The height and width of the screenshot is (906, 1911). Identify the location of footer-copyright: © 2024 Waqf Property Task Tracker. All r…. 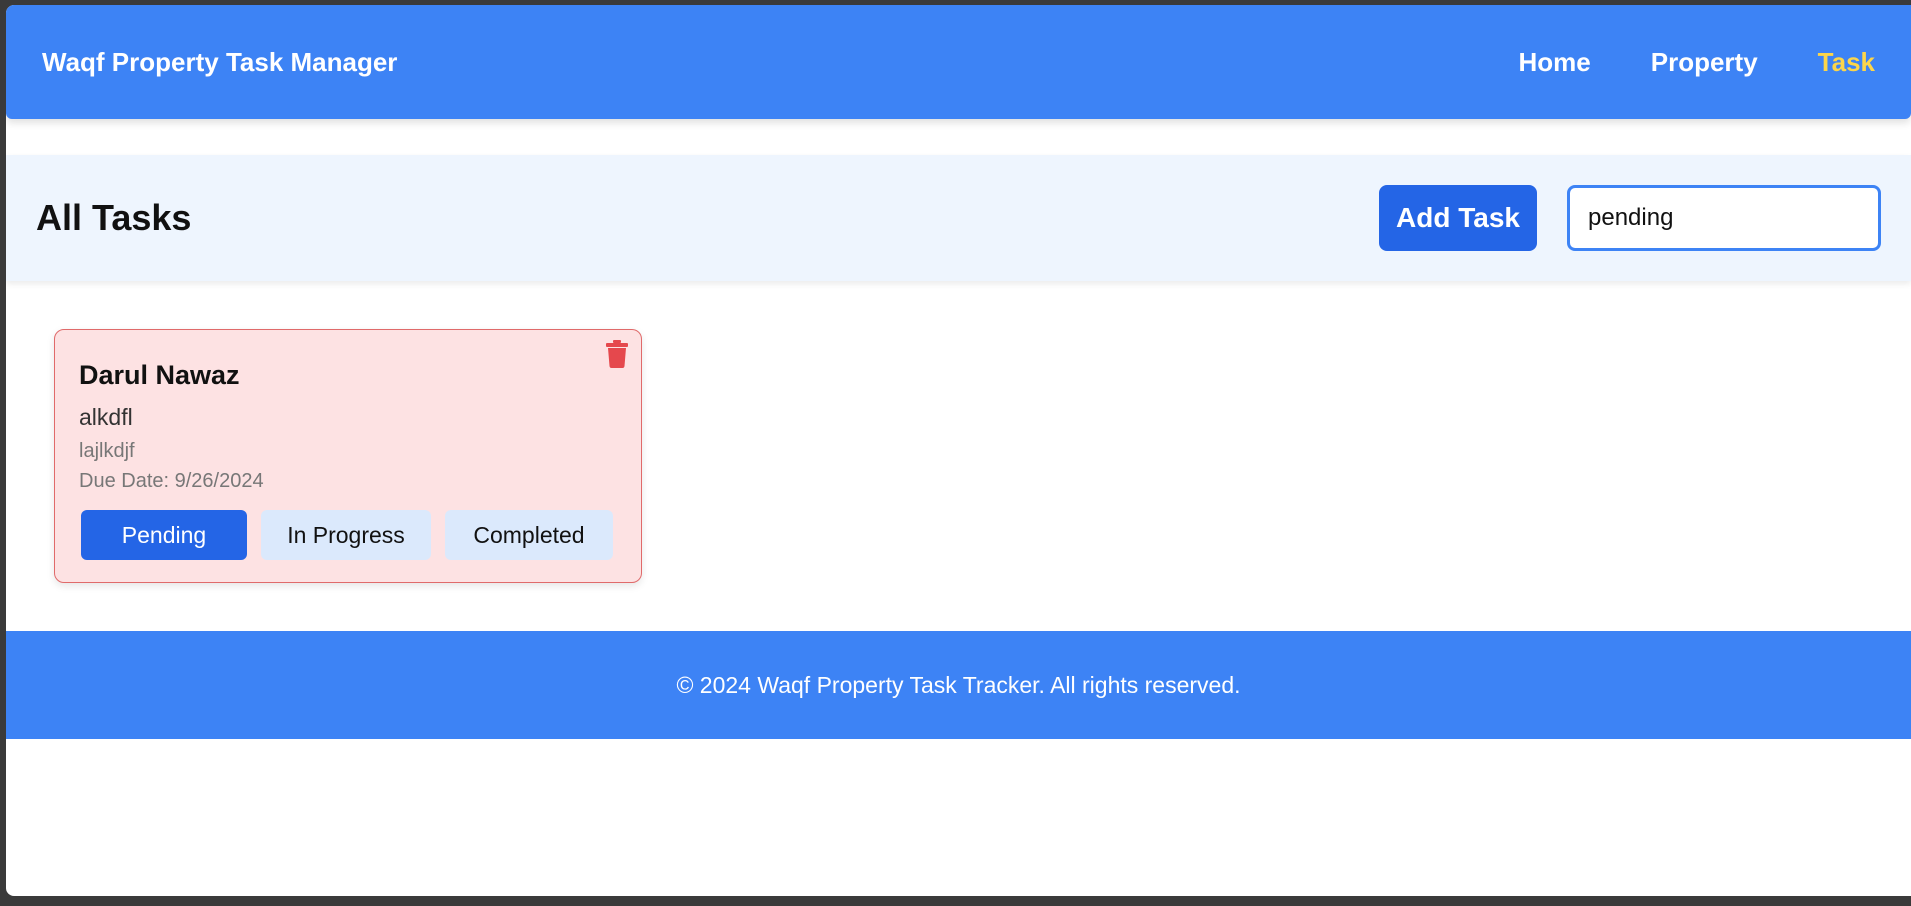
(958, 684).